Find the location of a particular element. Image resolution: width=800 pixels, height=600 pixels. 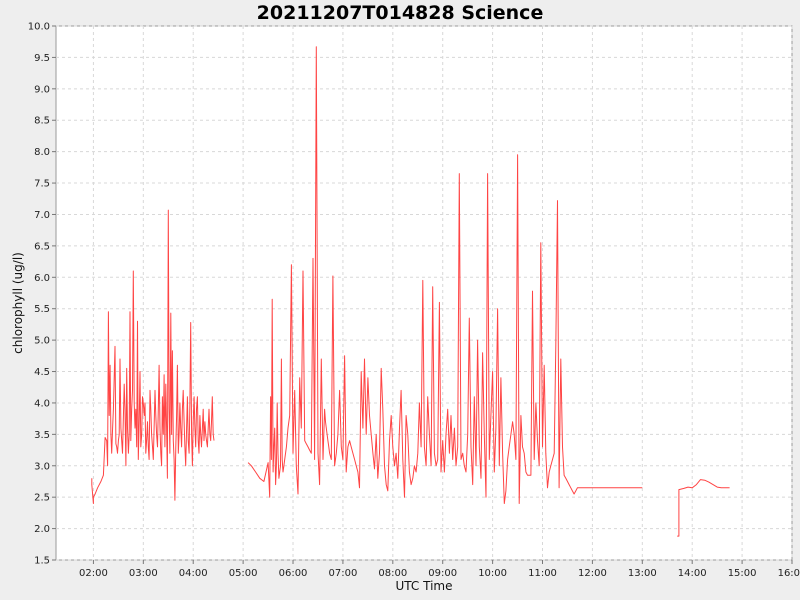

y-tick-label: 7.0 is located at coordinates (42, 215).